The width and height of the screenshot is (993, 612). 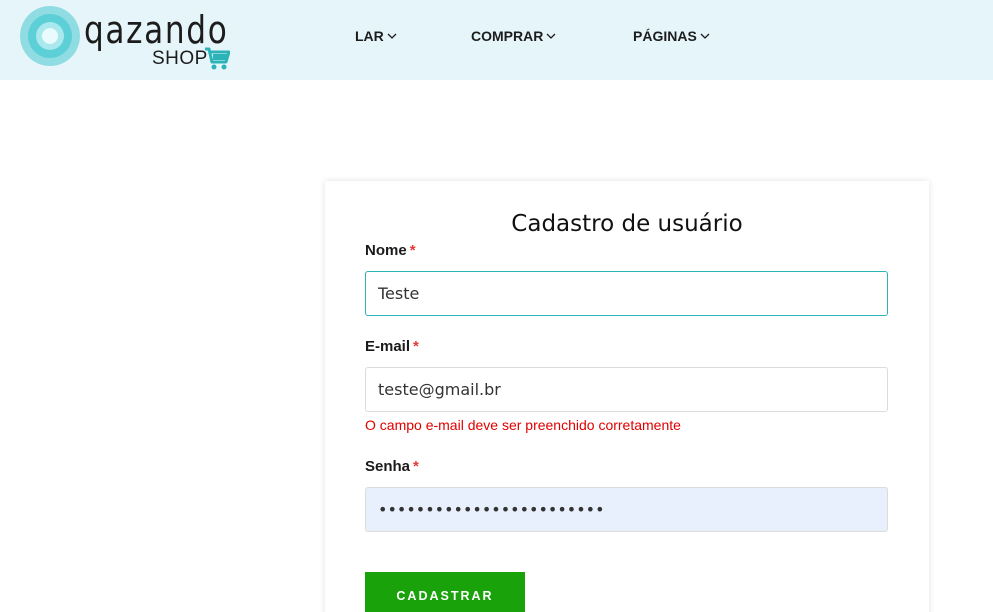 I want to click on nav-comprar: COMPRAR, so click(x=513, y=36).